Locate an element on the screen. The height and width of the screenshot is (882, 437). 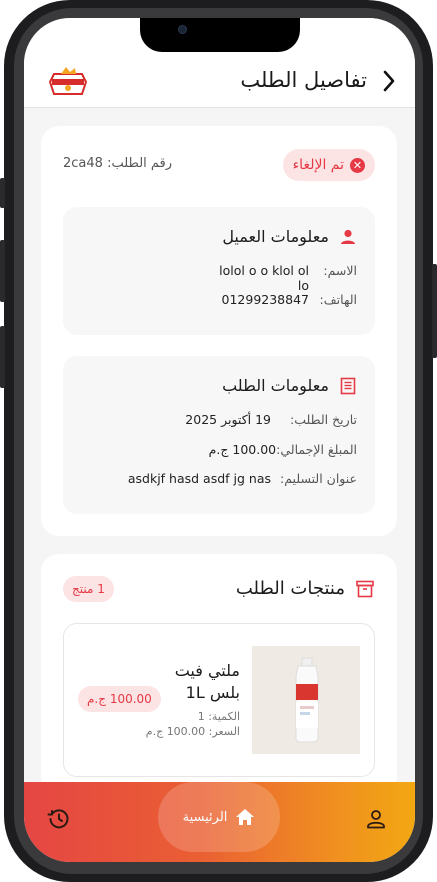
customer-phone-label: الهاتف: is located at coordinates (338, 299).